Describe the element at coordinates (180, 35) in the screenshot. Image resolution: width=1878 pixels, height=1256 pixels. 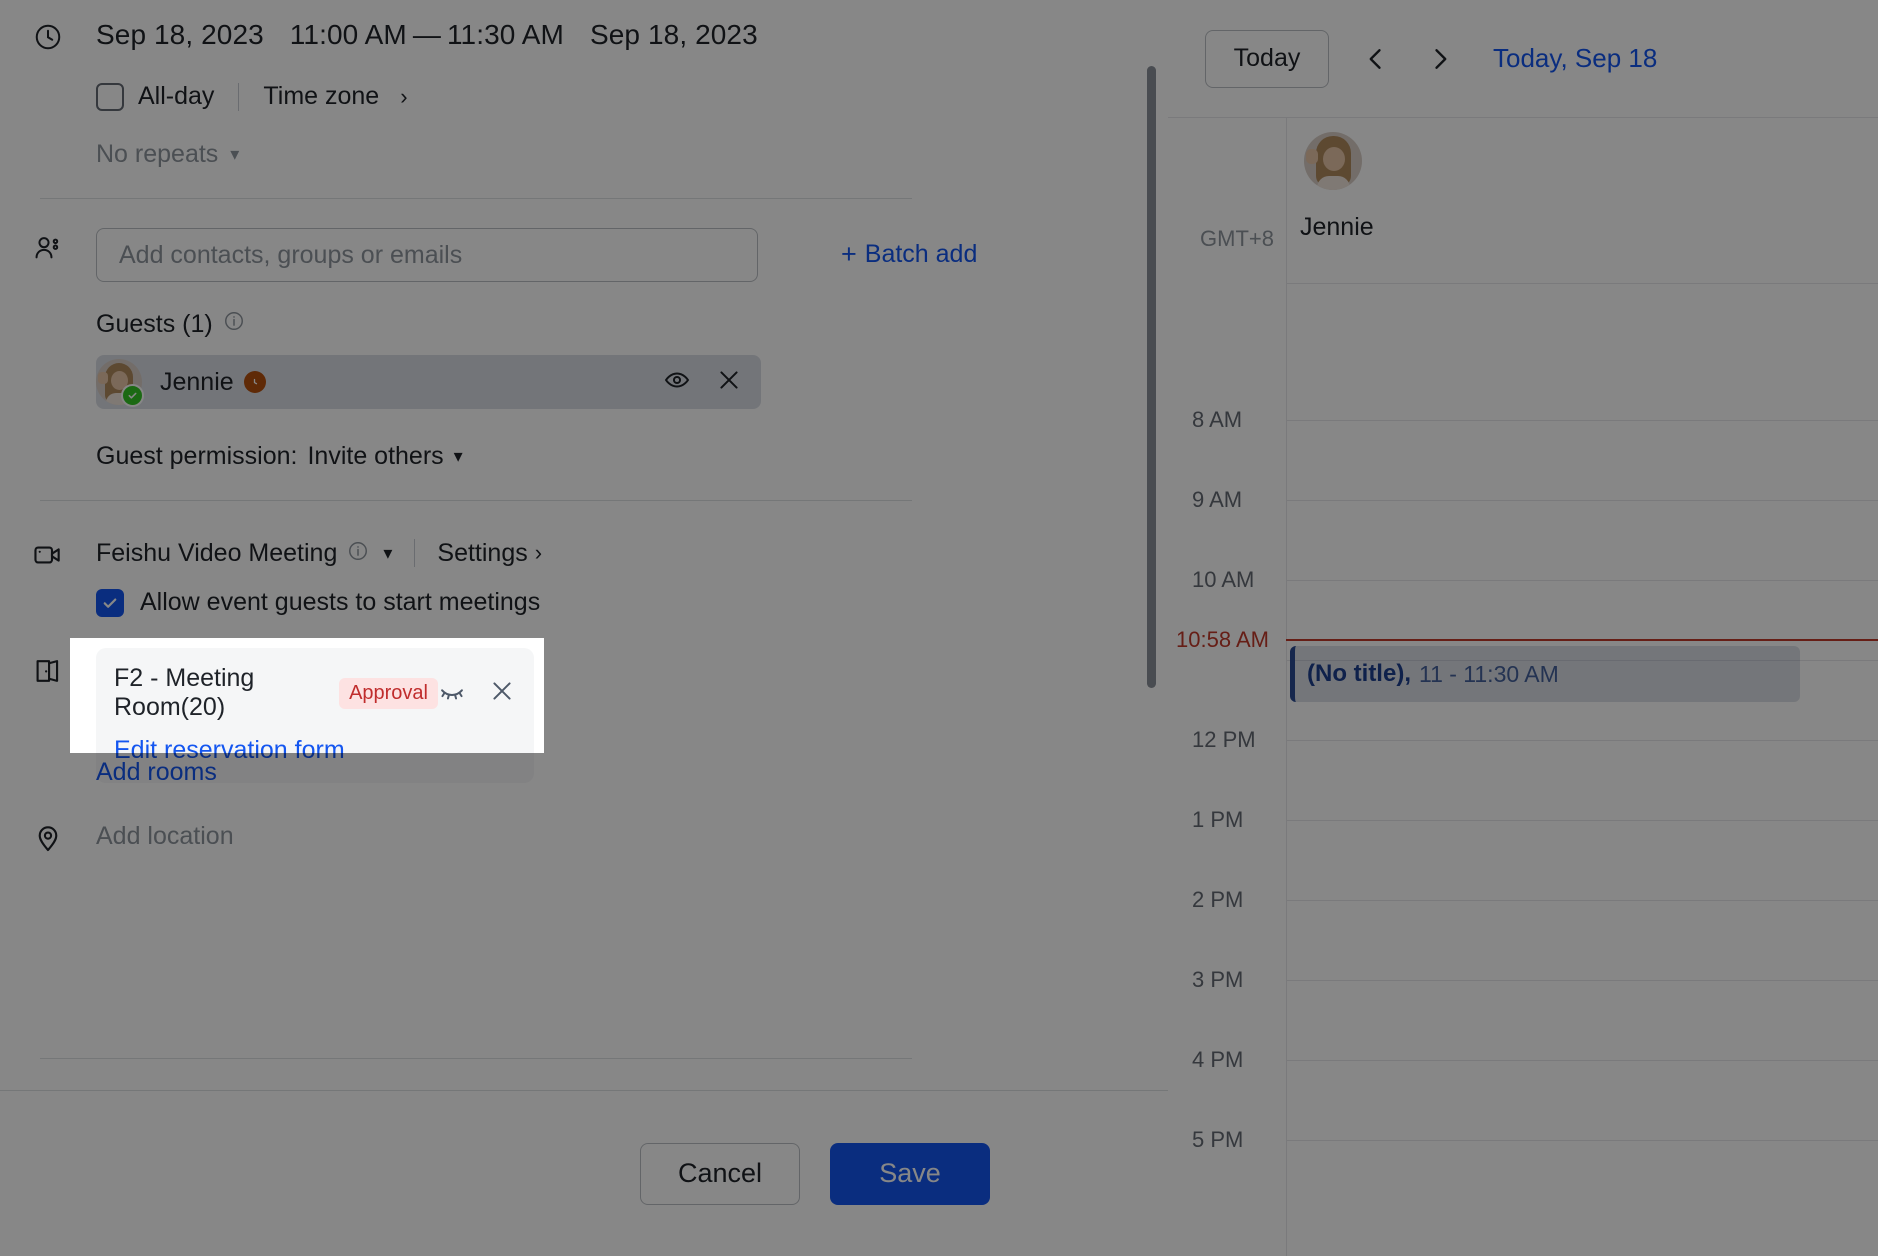
I see `event-start-date: Sep 18, 2023` at that location.